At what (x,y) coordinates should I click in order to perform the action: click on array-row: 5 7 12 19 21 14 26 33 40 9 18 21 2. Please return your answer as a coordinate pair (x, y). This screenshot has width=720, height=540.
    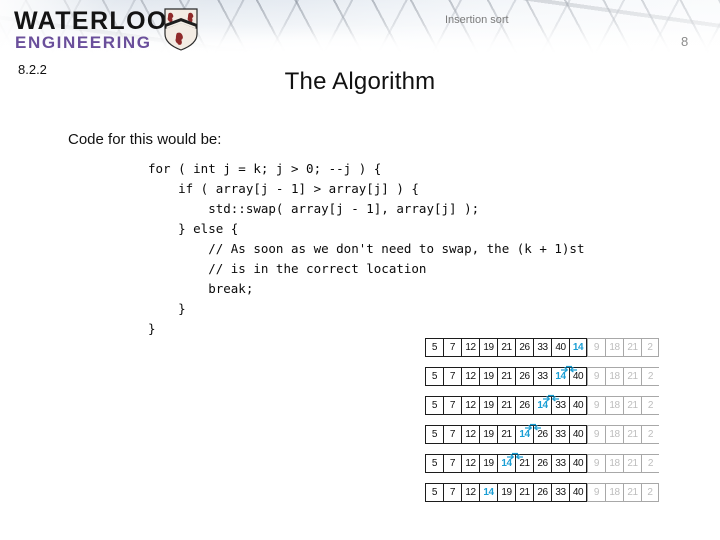
    Looking at the image, I should click on (542, 434).